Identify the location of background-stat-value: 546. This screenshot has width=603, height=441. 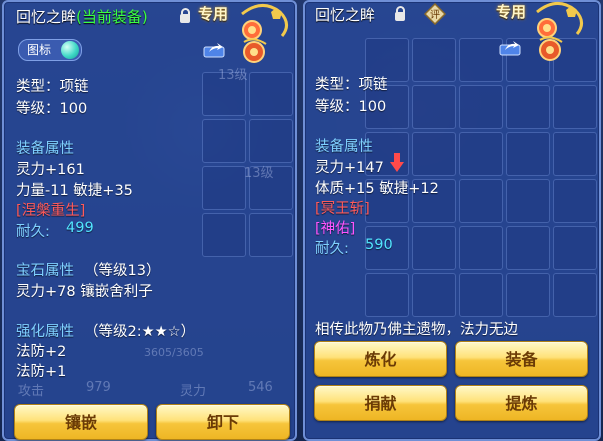
(260, 387).